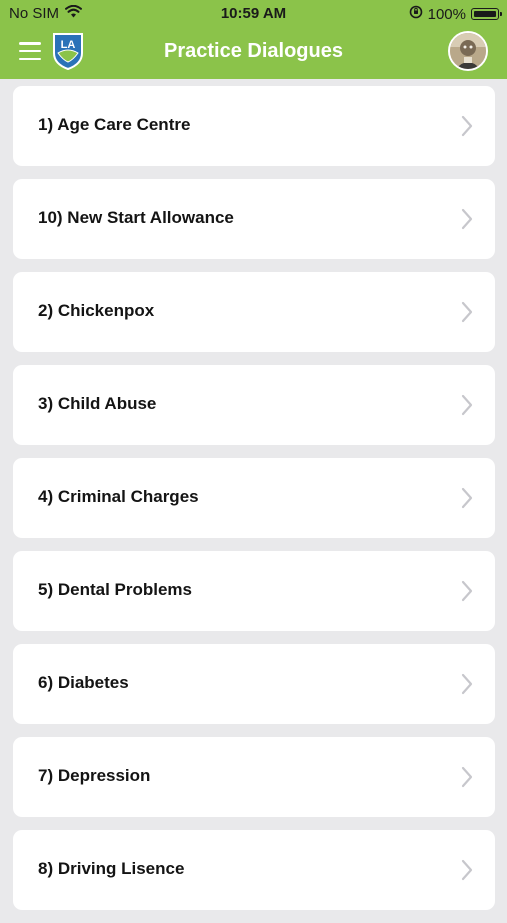 This screenshot has height=923, width=507. I want to click on list-item: 5) Dental Problems, so click(254, 591).